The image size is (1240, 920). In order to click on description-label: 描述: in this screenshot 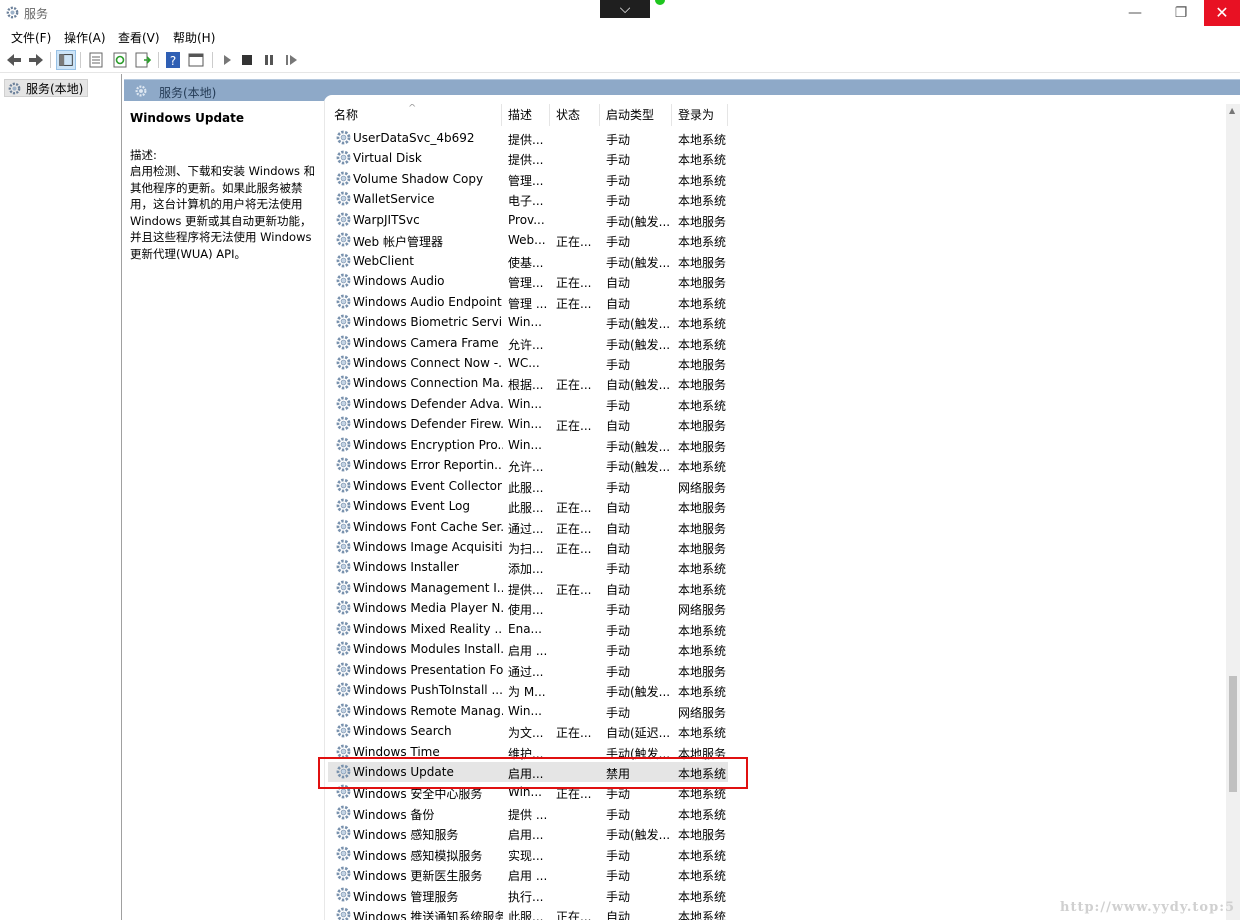, I will do `click(143, 154)`.